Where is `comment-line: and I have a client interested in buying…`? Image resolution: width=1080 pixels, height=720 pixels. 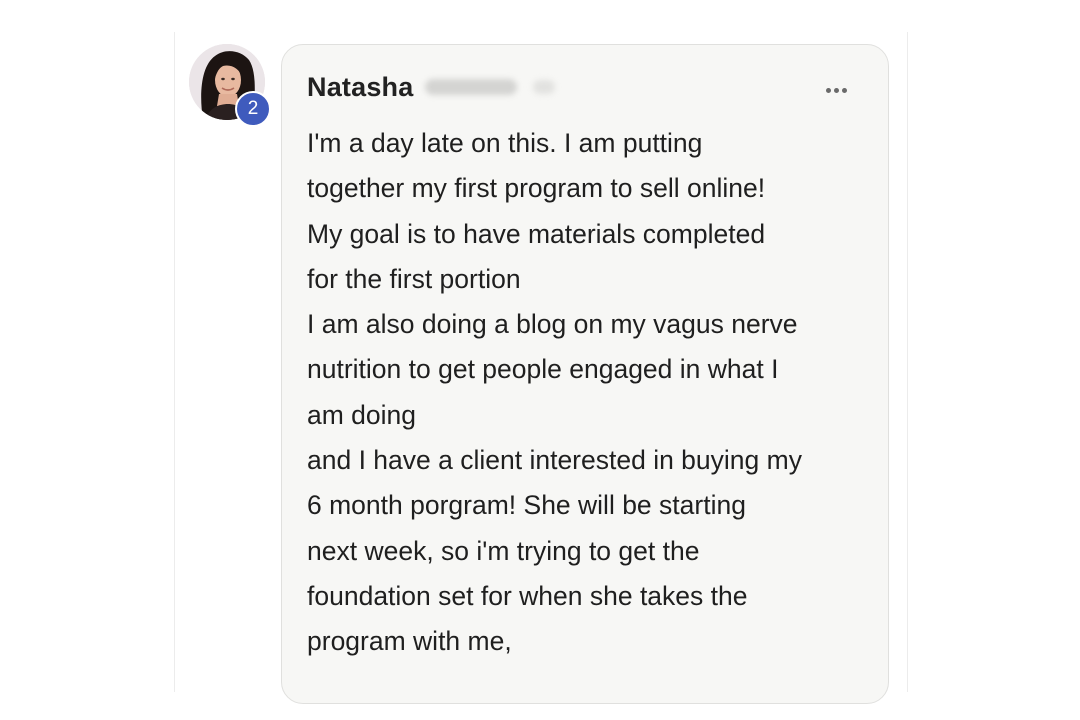
comment-line: and I have a client interested in buying… is located at coordinates (554, 460).